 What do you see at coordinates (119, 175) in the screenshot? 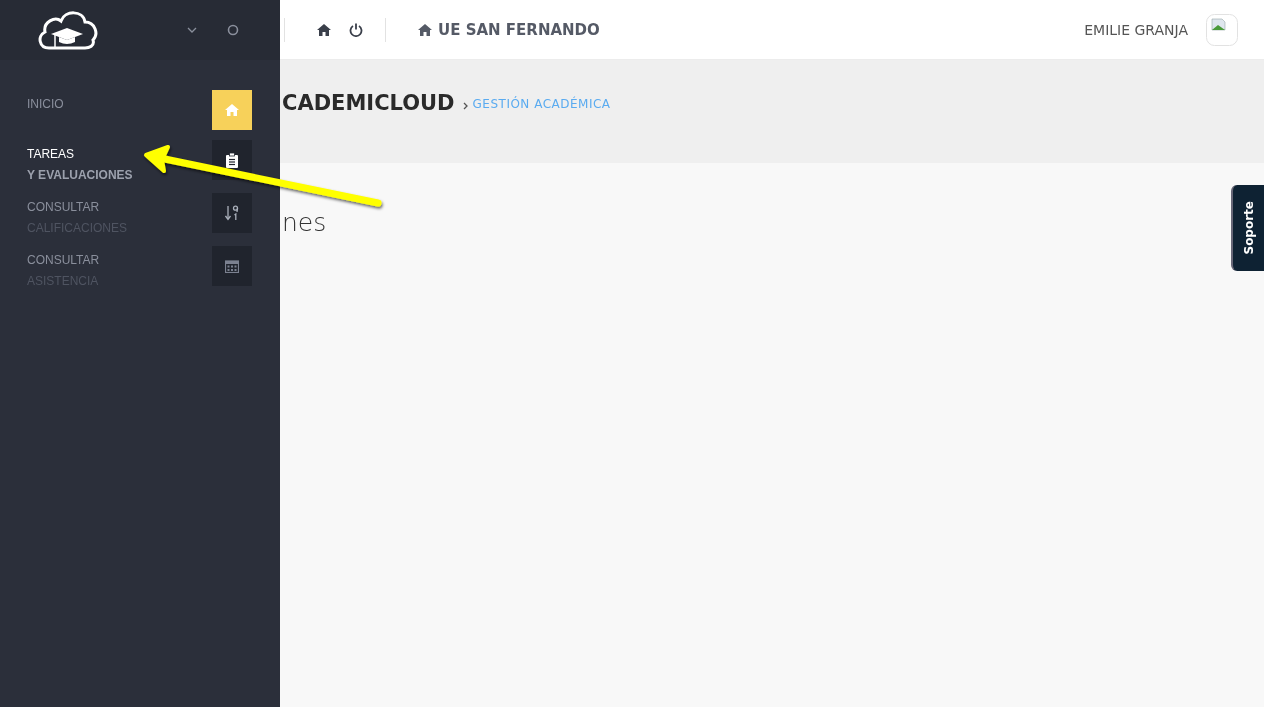
I see `menu-item-label: Y EVALUACIONES` at bounding box center [119, 175].